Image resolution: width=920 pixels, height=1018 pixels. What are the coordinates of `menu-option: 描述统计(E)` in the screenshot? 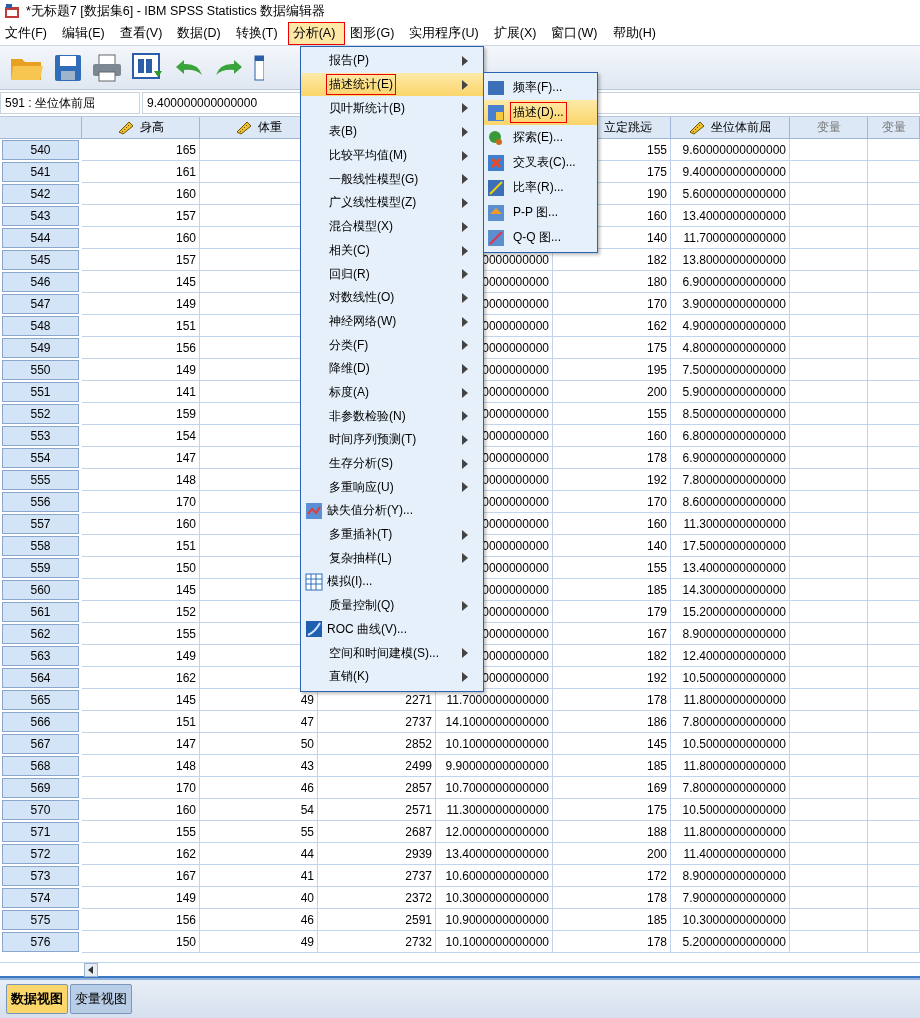 It's located at (392, 84).